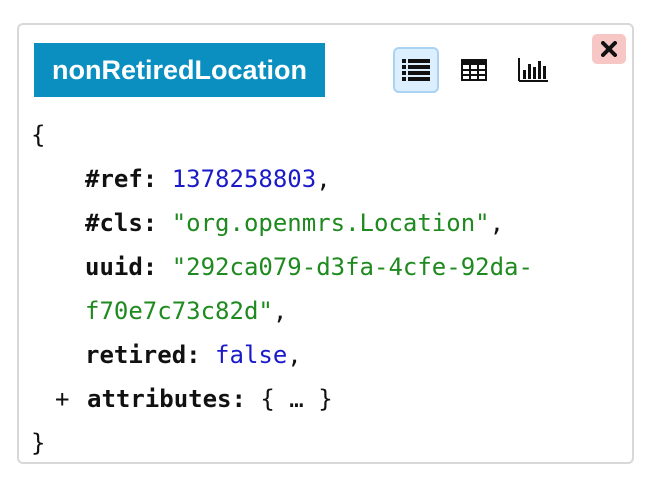  Describe the element at coordinates (121, 223) in the screenshot. I see `cls-key: #cls:` at that location.